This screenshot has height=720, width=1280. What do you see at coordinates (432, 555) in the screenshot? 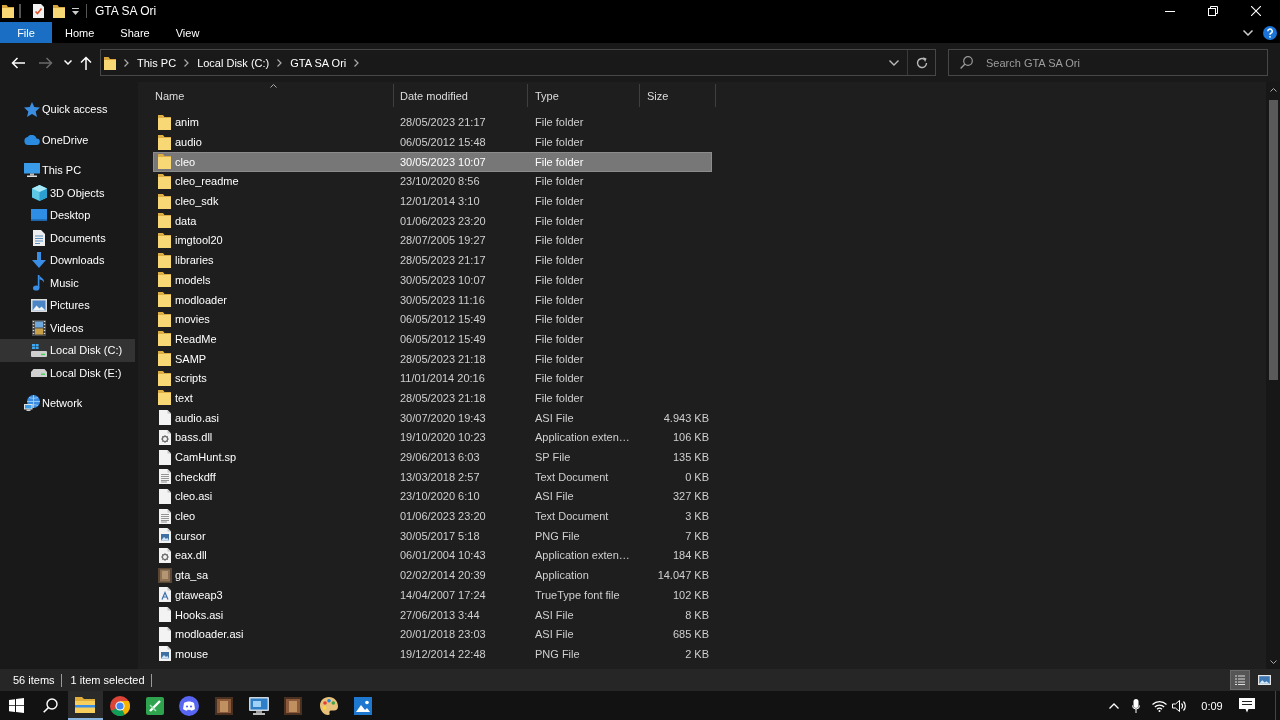
I see `file-row: eax.dll 06/01/2004 10:43 Application exten… 184 KB` at bounding box center [432, 555].